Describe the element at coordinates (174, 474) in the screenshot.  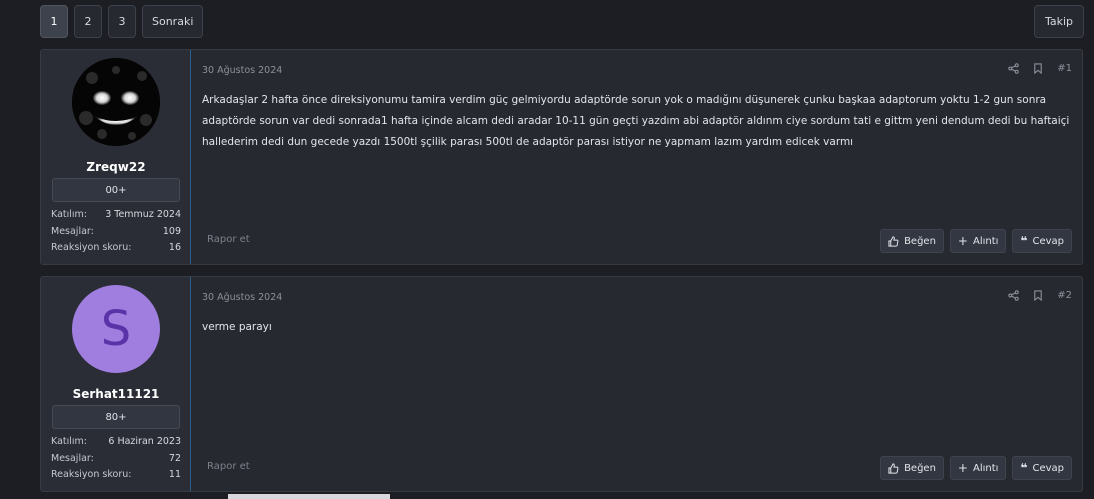
I see `stat-value: 11` at that location.